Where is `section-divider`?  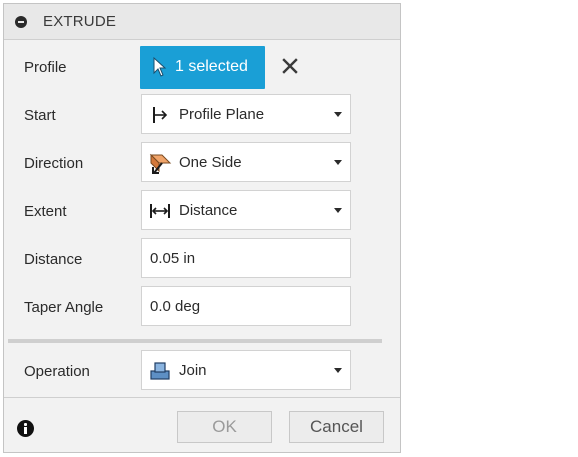 section-divider is located at coordinates (195, 341).